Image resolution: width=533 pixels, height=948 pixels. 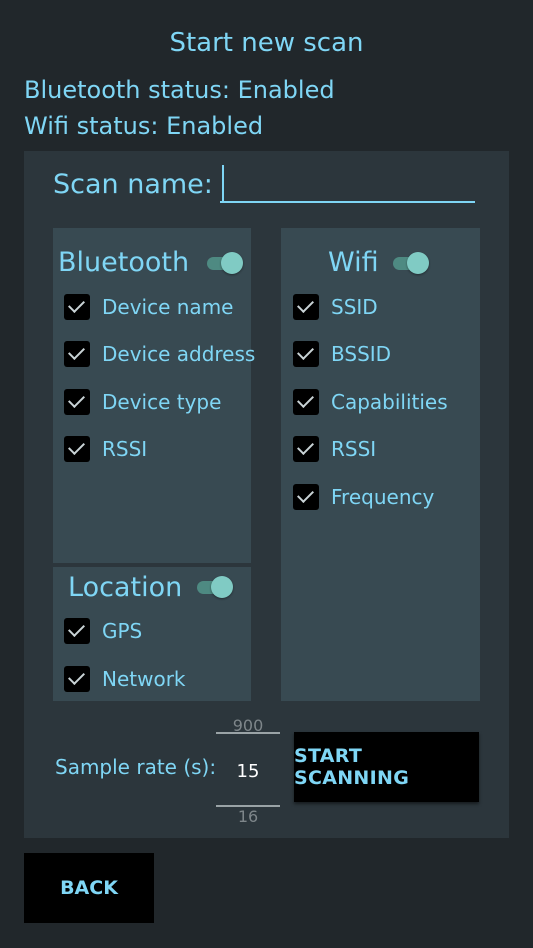 What do you see at coordinates (389, 402) in the screenshot?
I see `wifi-capabilities-label: Capabilities` at bounding box center [389, 402].